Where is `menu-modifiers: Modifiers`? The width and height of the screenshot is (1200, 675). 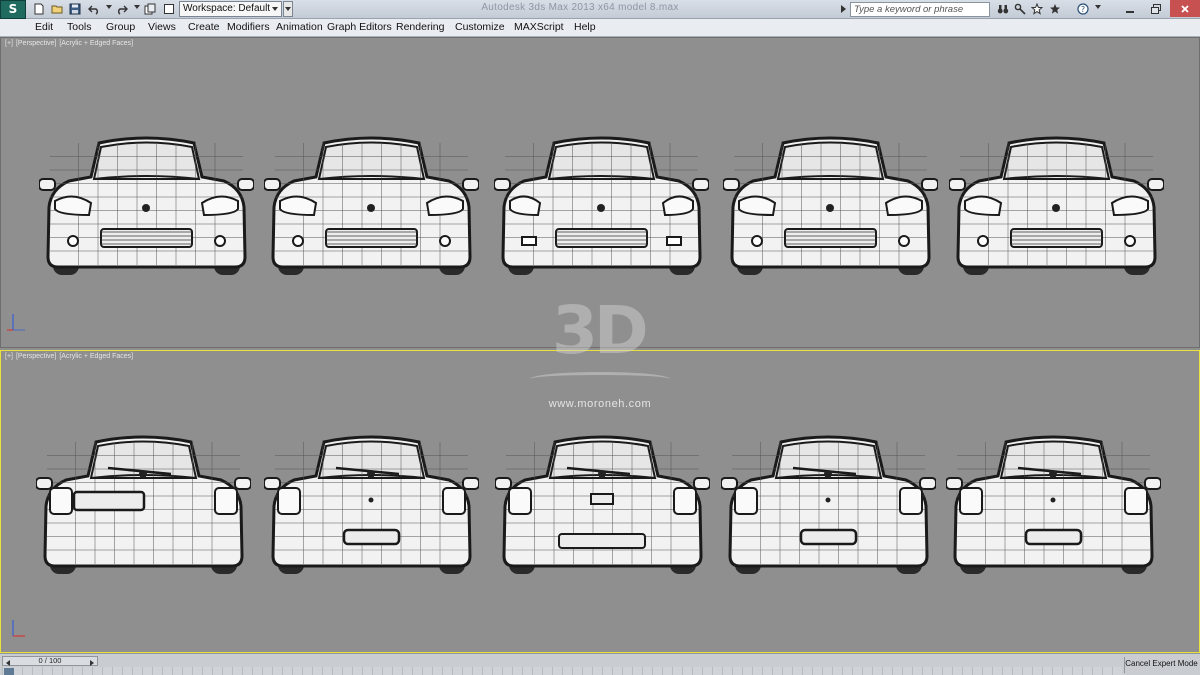 menu-modifiers: Modifiers is located at coordinates (248, 27).